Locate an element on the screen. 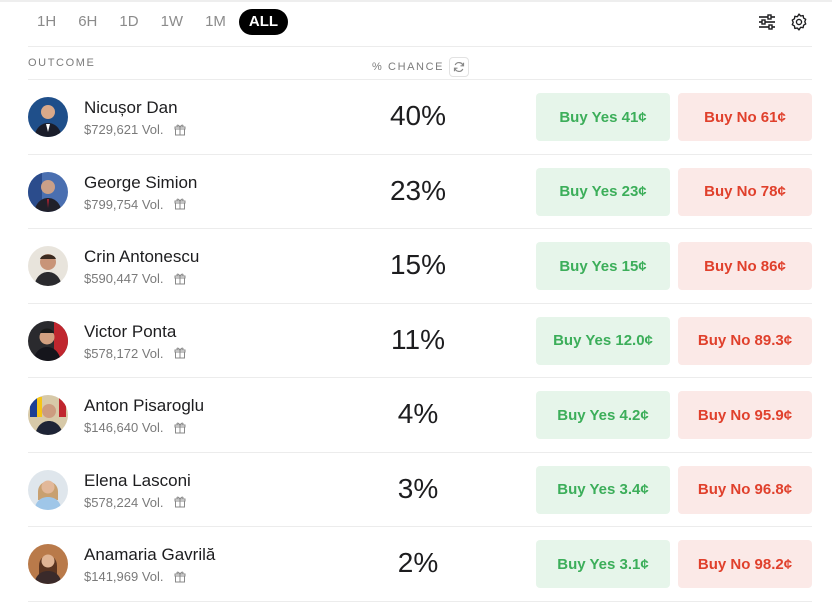 This screenshot has height=606, width=832. chance-percent: 3% is located at coordinates (418, 488).